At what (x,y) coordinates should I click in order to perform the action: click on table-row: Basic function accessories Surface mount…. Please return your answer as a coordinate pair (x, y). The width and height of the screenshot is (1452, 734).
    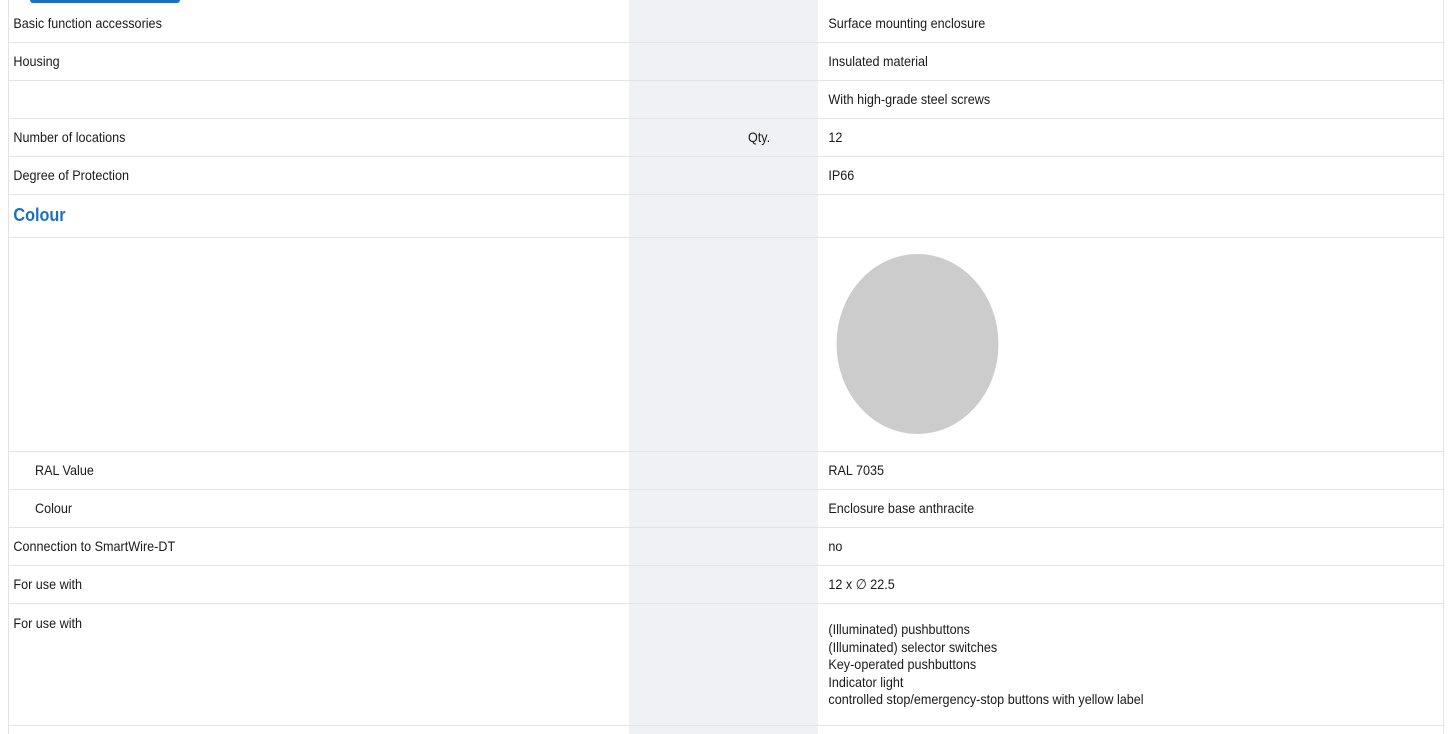
    Looking at the image, I should click on (726, 24).